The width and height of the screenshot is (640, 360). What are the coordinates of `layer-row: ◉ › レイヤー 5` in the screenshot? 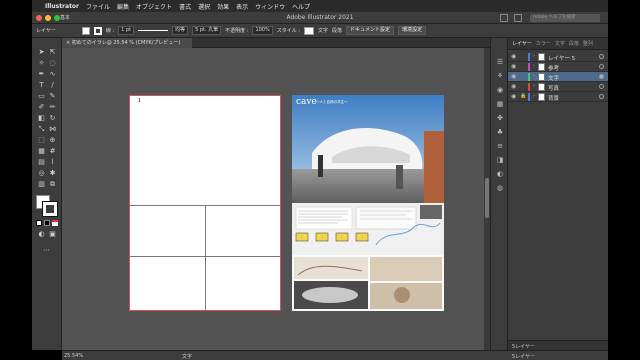 It's located at (558, 57).